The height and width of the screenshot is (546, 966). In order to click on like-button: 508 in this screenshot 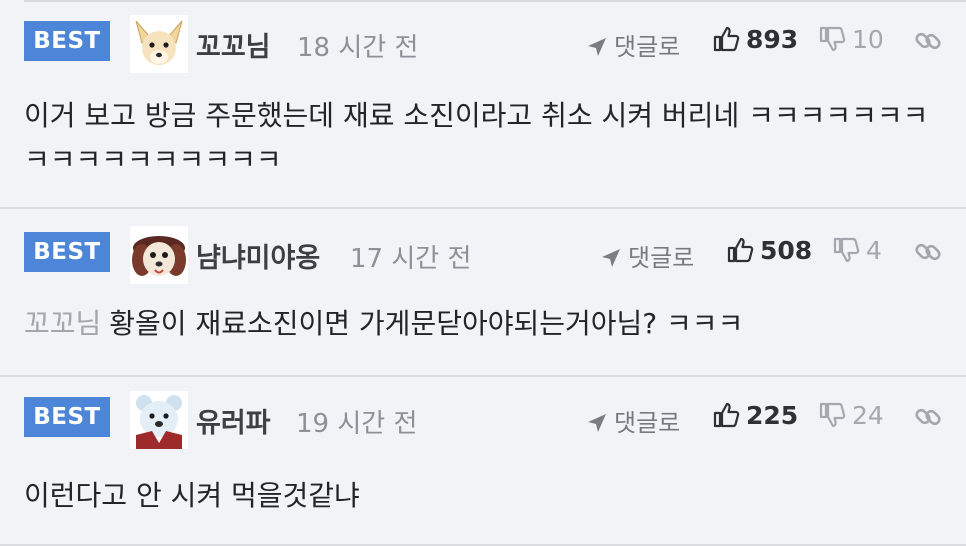, I will do `click(769, 250)`.